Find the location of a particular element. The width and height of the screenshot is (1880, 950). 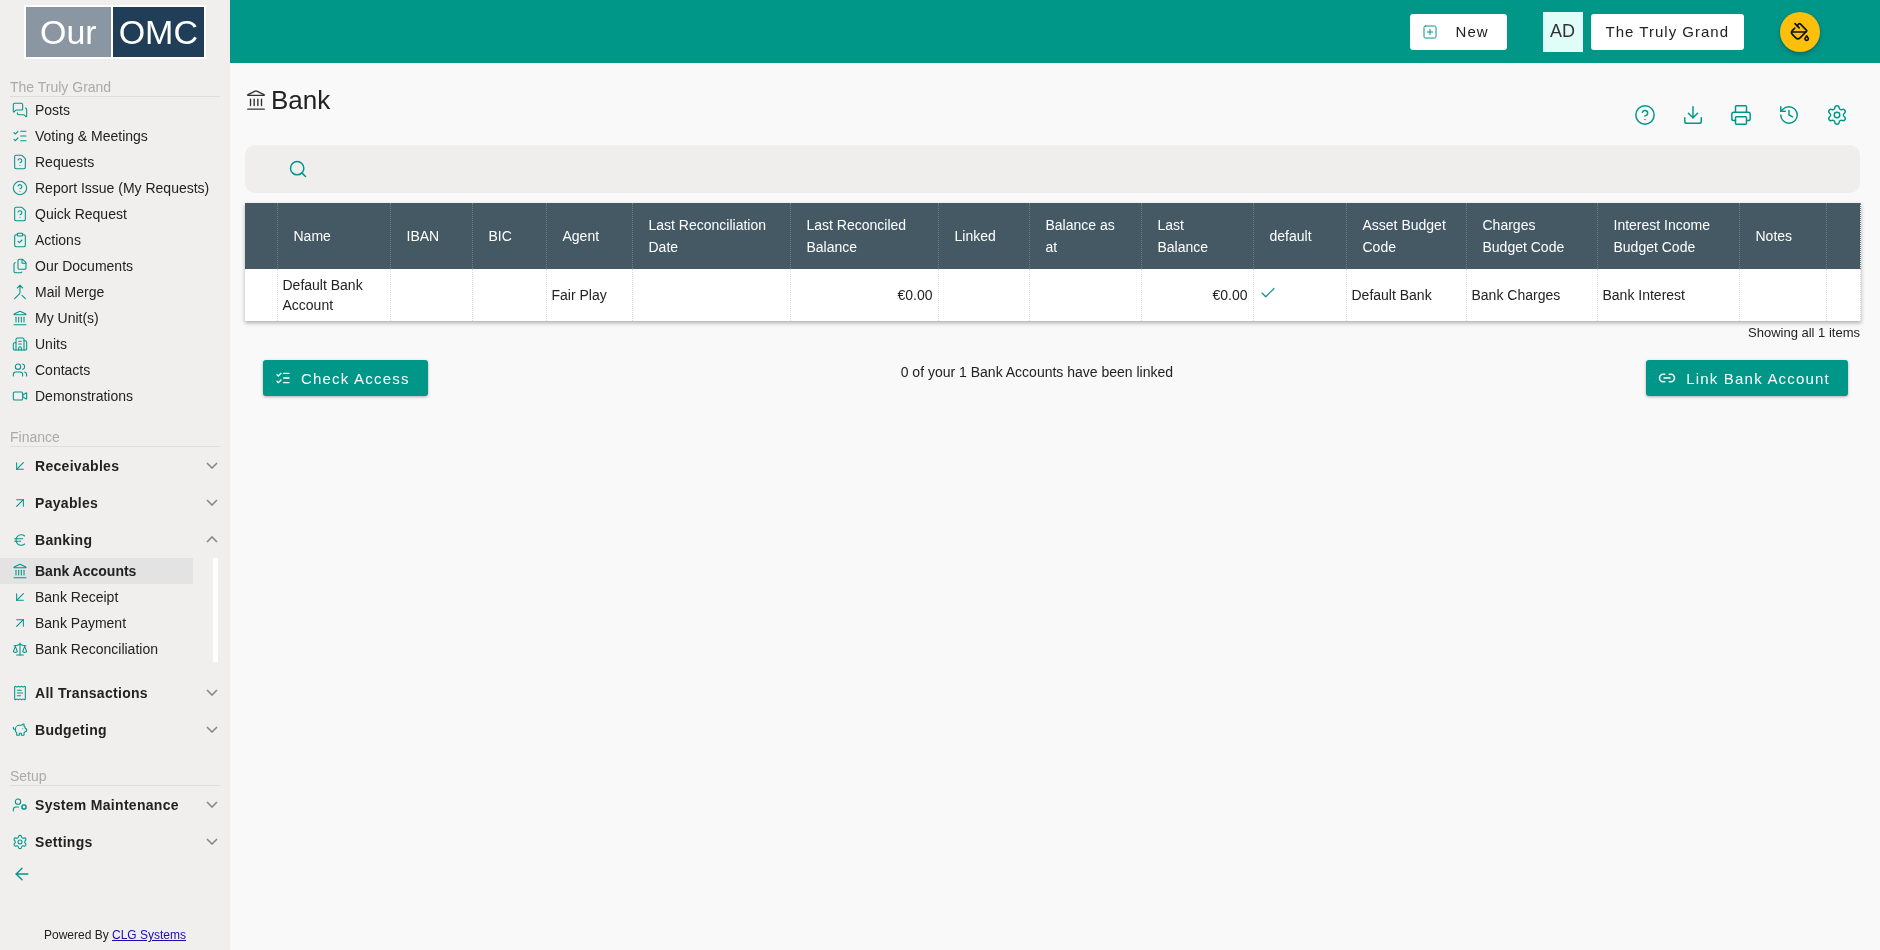

print-button is located at coordinates (1741, 115).